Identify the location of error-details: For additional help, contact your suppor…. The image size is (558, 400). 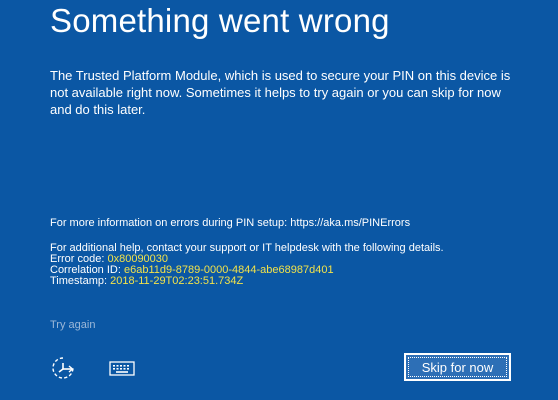
(247, 265).